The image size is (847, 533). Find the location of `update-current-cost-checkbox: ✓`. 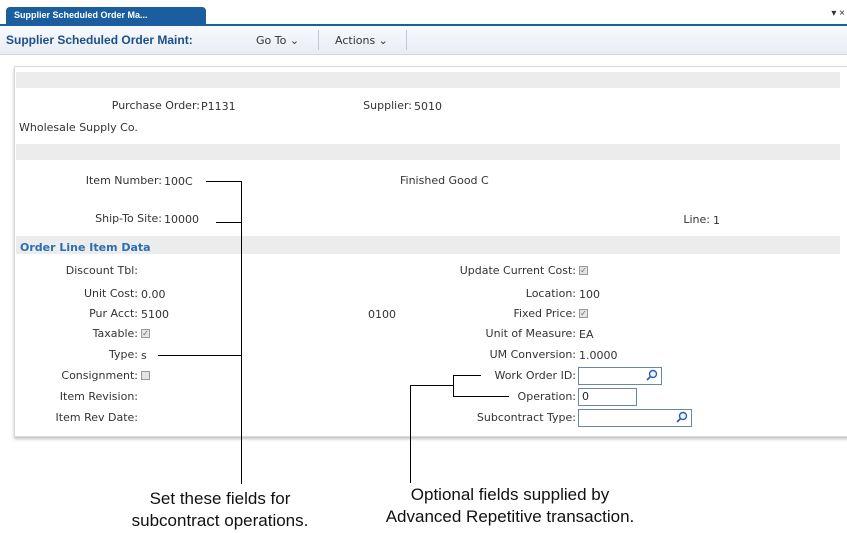

update-current-cost-checkbox: ✓ is located at coordinates (583, 270).